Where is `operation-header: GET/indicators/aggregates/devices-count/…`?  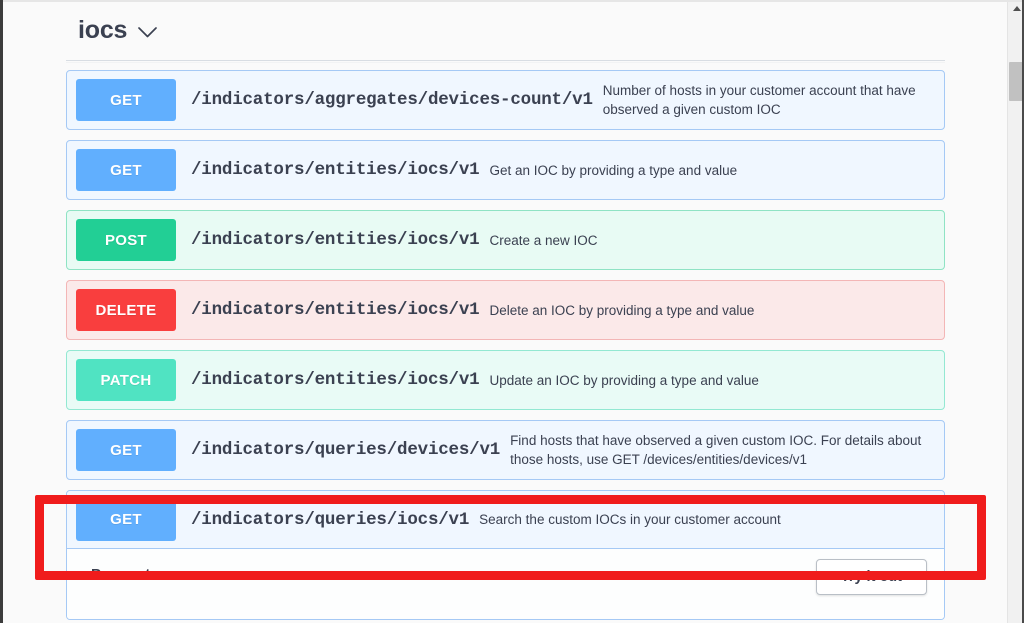 operation-header: GET/indicators/aggregates/devices-count/… is located at coordinates (505, 100).